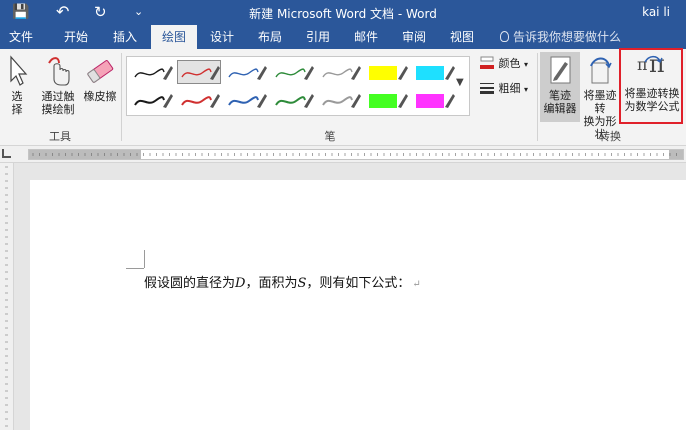  Describe the element at coordinates (509, 88) in the screenshot. I see `pen-thickness-label: 粗细` at that location.